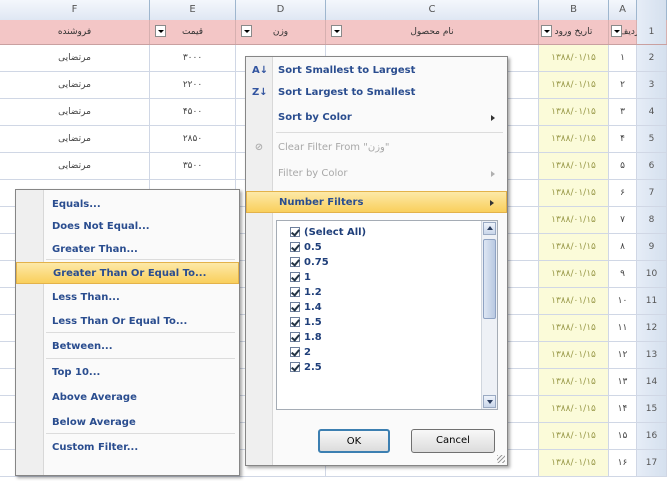 The width and height of the screenshot is (667, 481). What do you see at coordinates (652, 112) in the screenshot?
I see `row-header: 4` at bounding box center [652, 112].